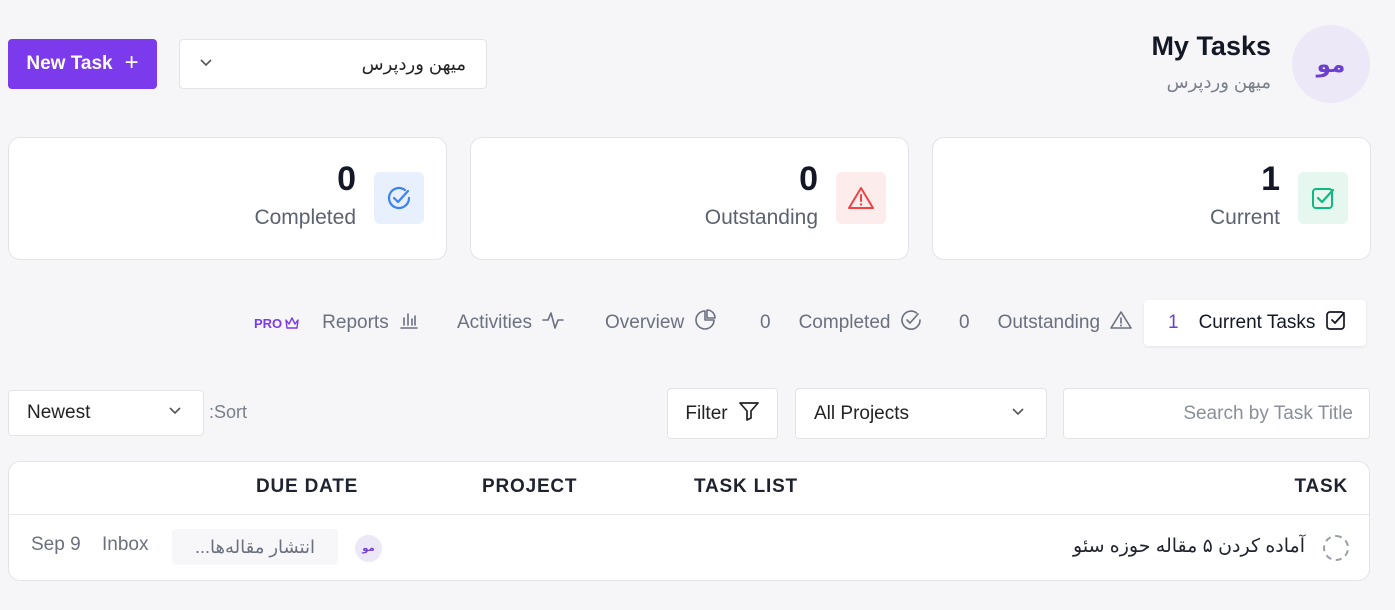 The image size is (1395, 610). What do you see at coordinates (292, 323) in the screenshot?
I see `crown-icon` at bounding box center [292, 323].